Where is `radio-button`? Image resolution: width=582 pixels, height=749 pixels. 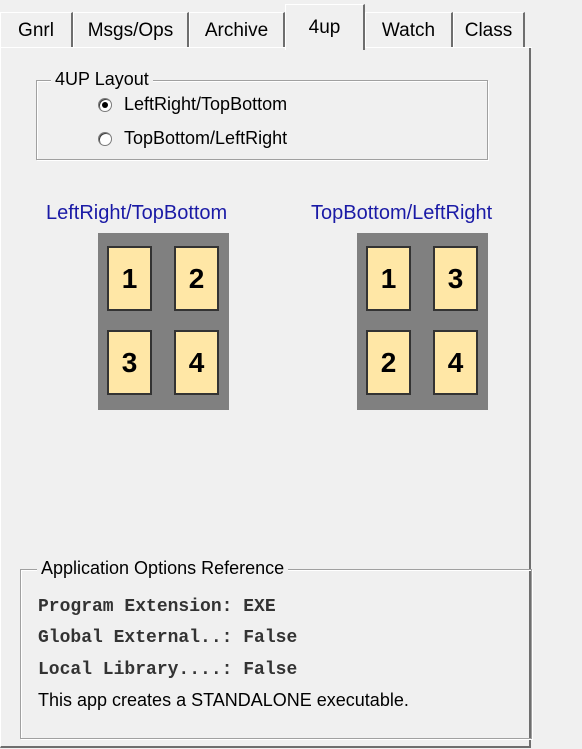
radio-button is located at coordinates (105, 138).